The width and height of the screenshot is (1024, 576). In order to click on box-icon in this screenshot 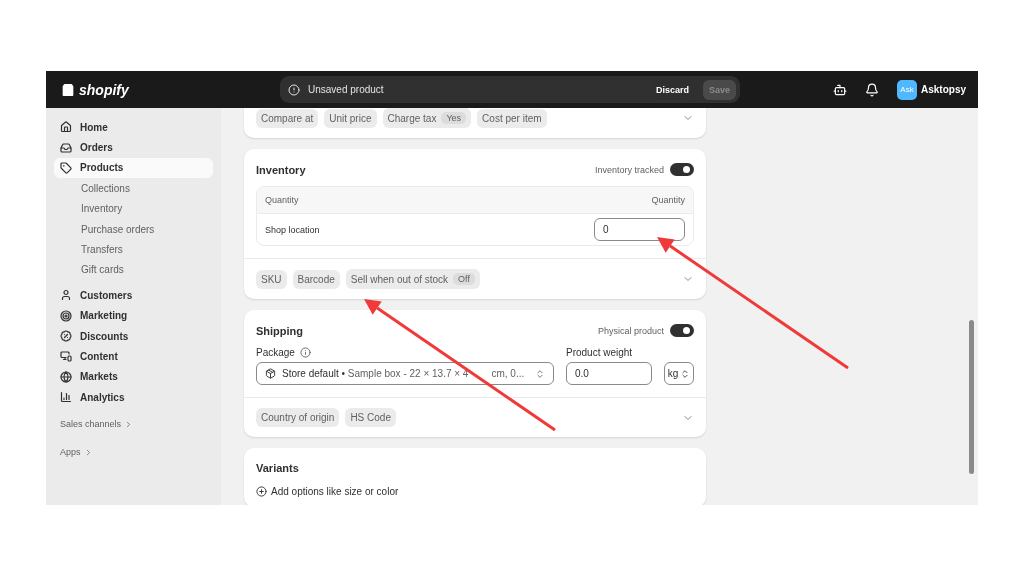, I will do `click(270, 373)`.